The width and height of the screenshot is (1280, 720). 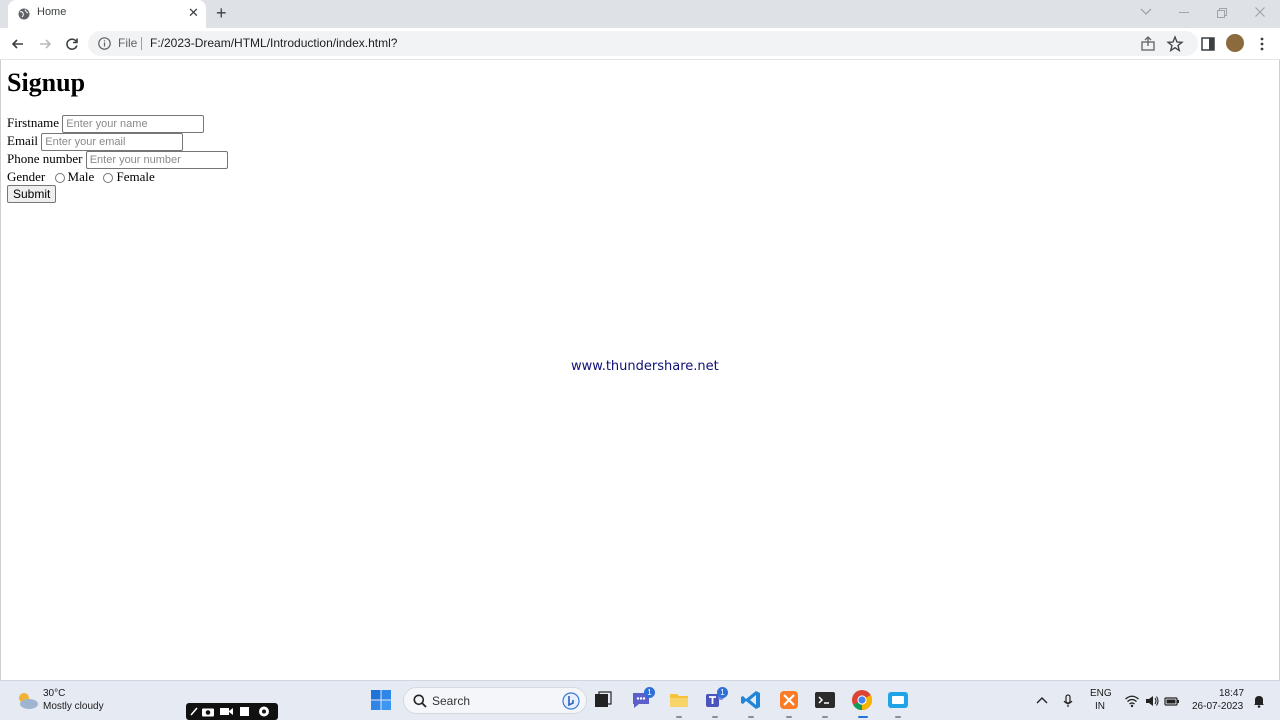 I want to click on minimize-icon, so click(x=1184, y=13).